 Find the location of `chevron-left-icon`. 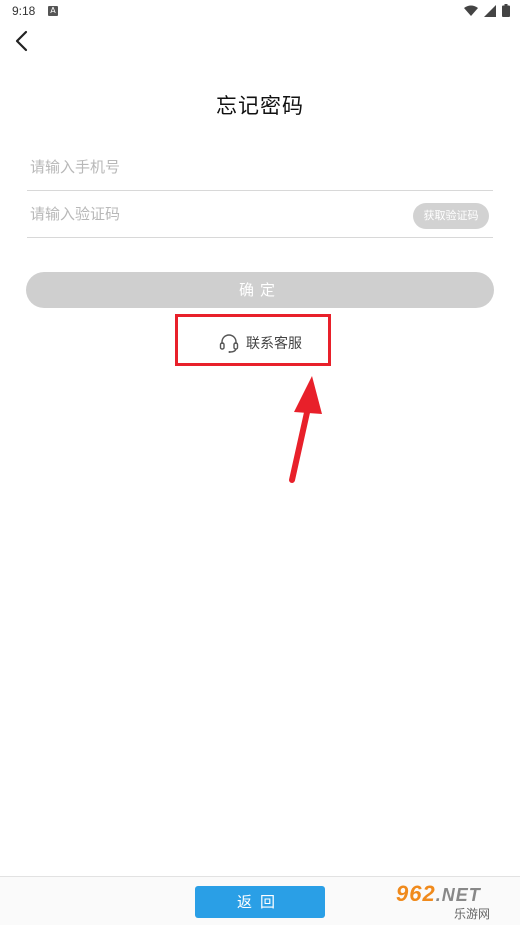

chevron-left-icon is located at coordinates (21, 41).